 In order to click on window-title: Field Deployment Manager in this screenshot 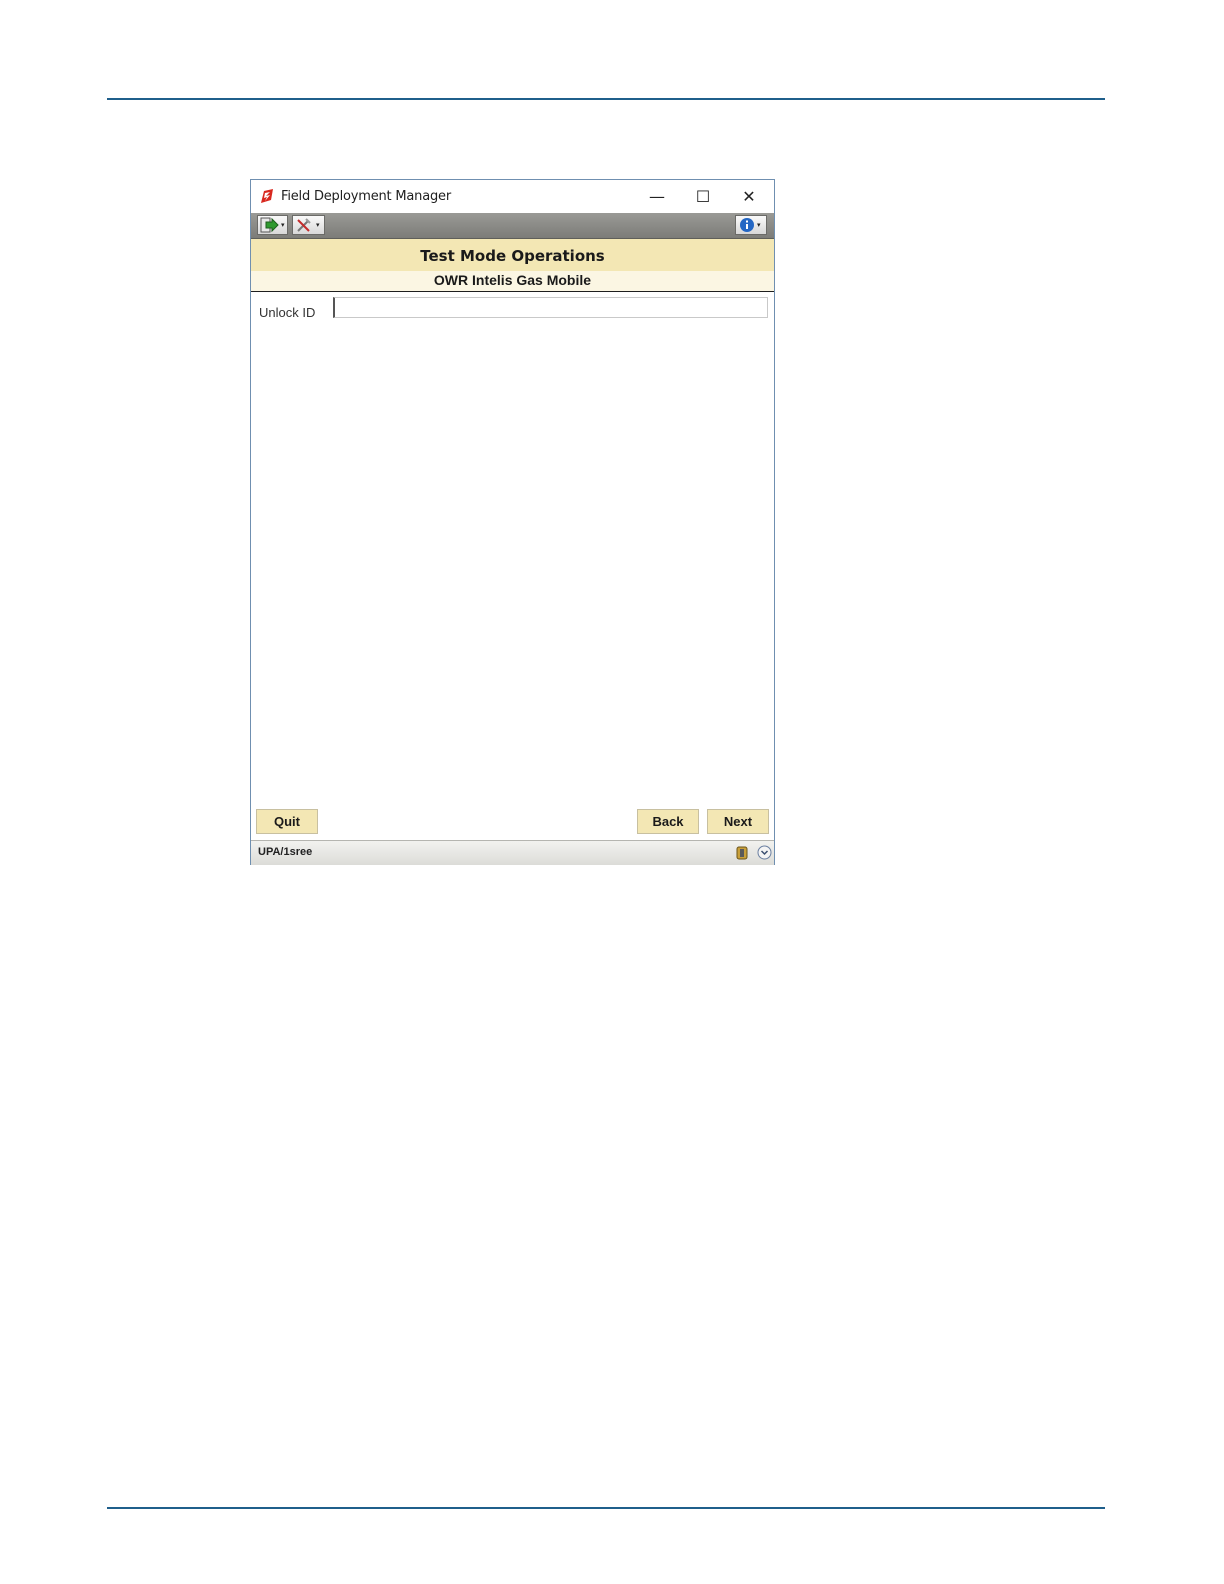, I will do `click(366, 196)`.